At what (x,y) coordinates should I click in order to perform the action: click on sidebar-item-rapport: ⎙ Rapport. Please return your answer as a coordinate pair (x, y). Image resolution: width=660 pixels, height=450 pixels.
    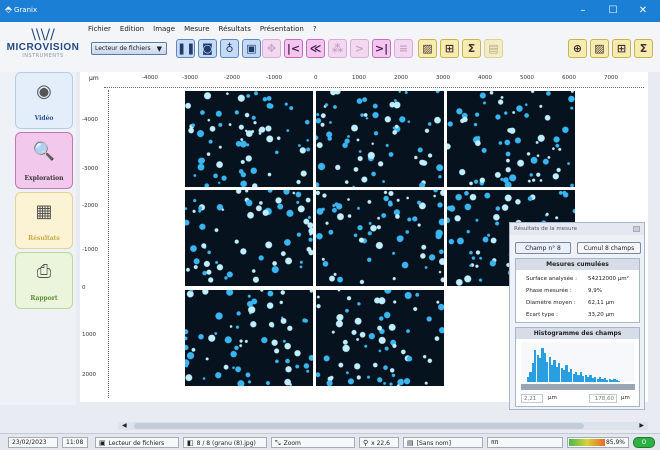
    Looking at the image, I should click on (44, 280).